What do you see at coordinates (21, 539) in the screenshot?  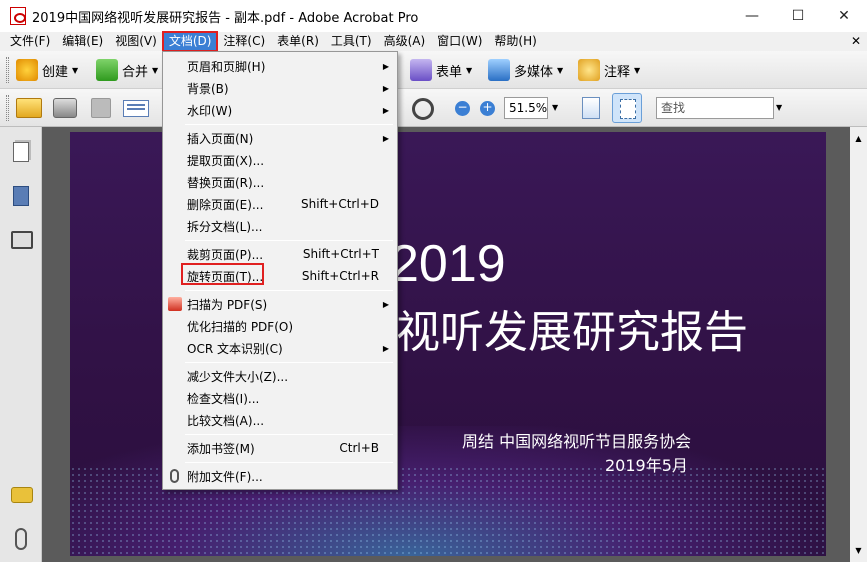 I see `attachments-panel-icon` at bounding box center [21, 539].